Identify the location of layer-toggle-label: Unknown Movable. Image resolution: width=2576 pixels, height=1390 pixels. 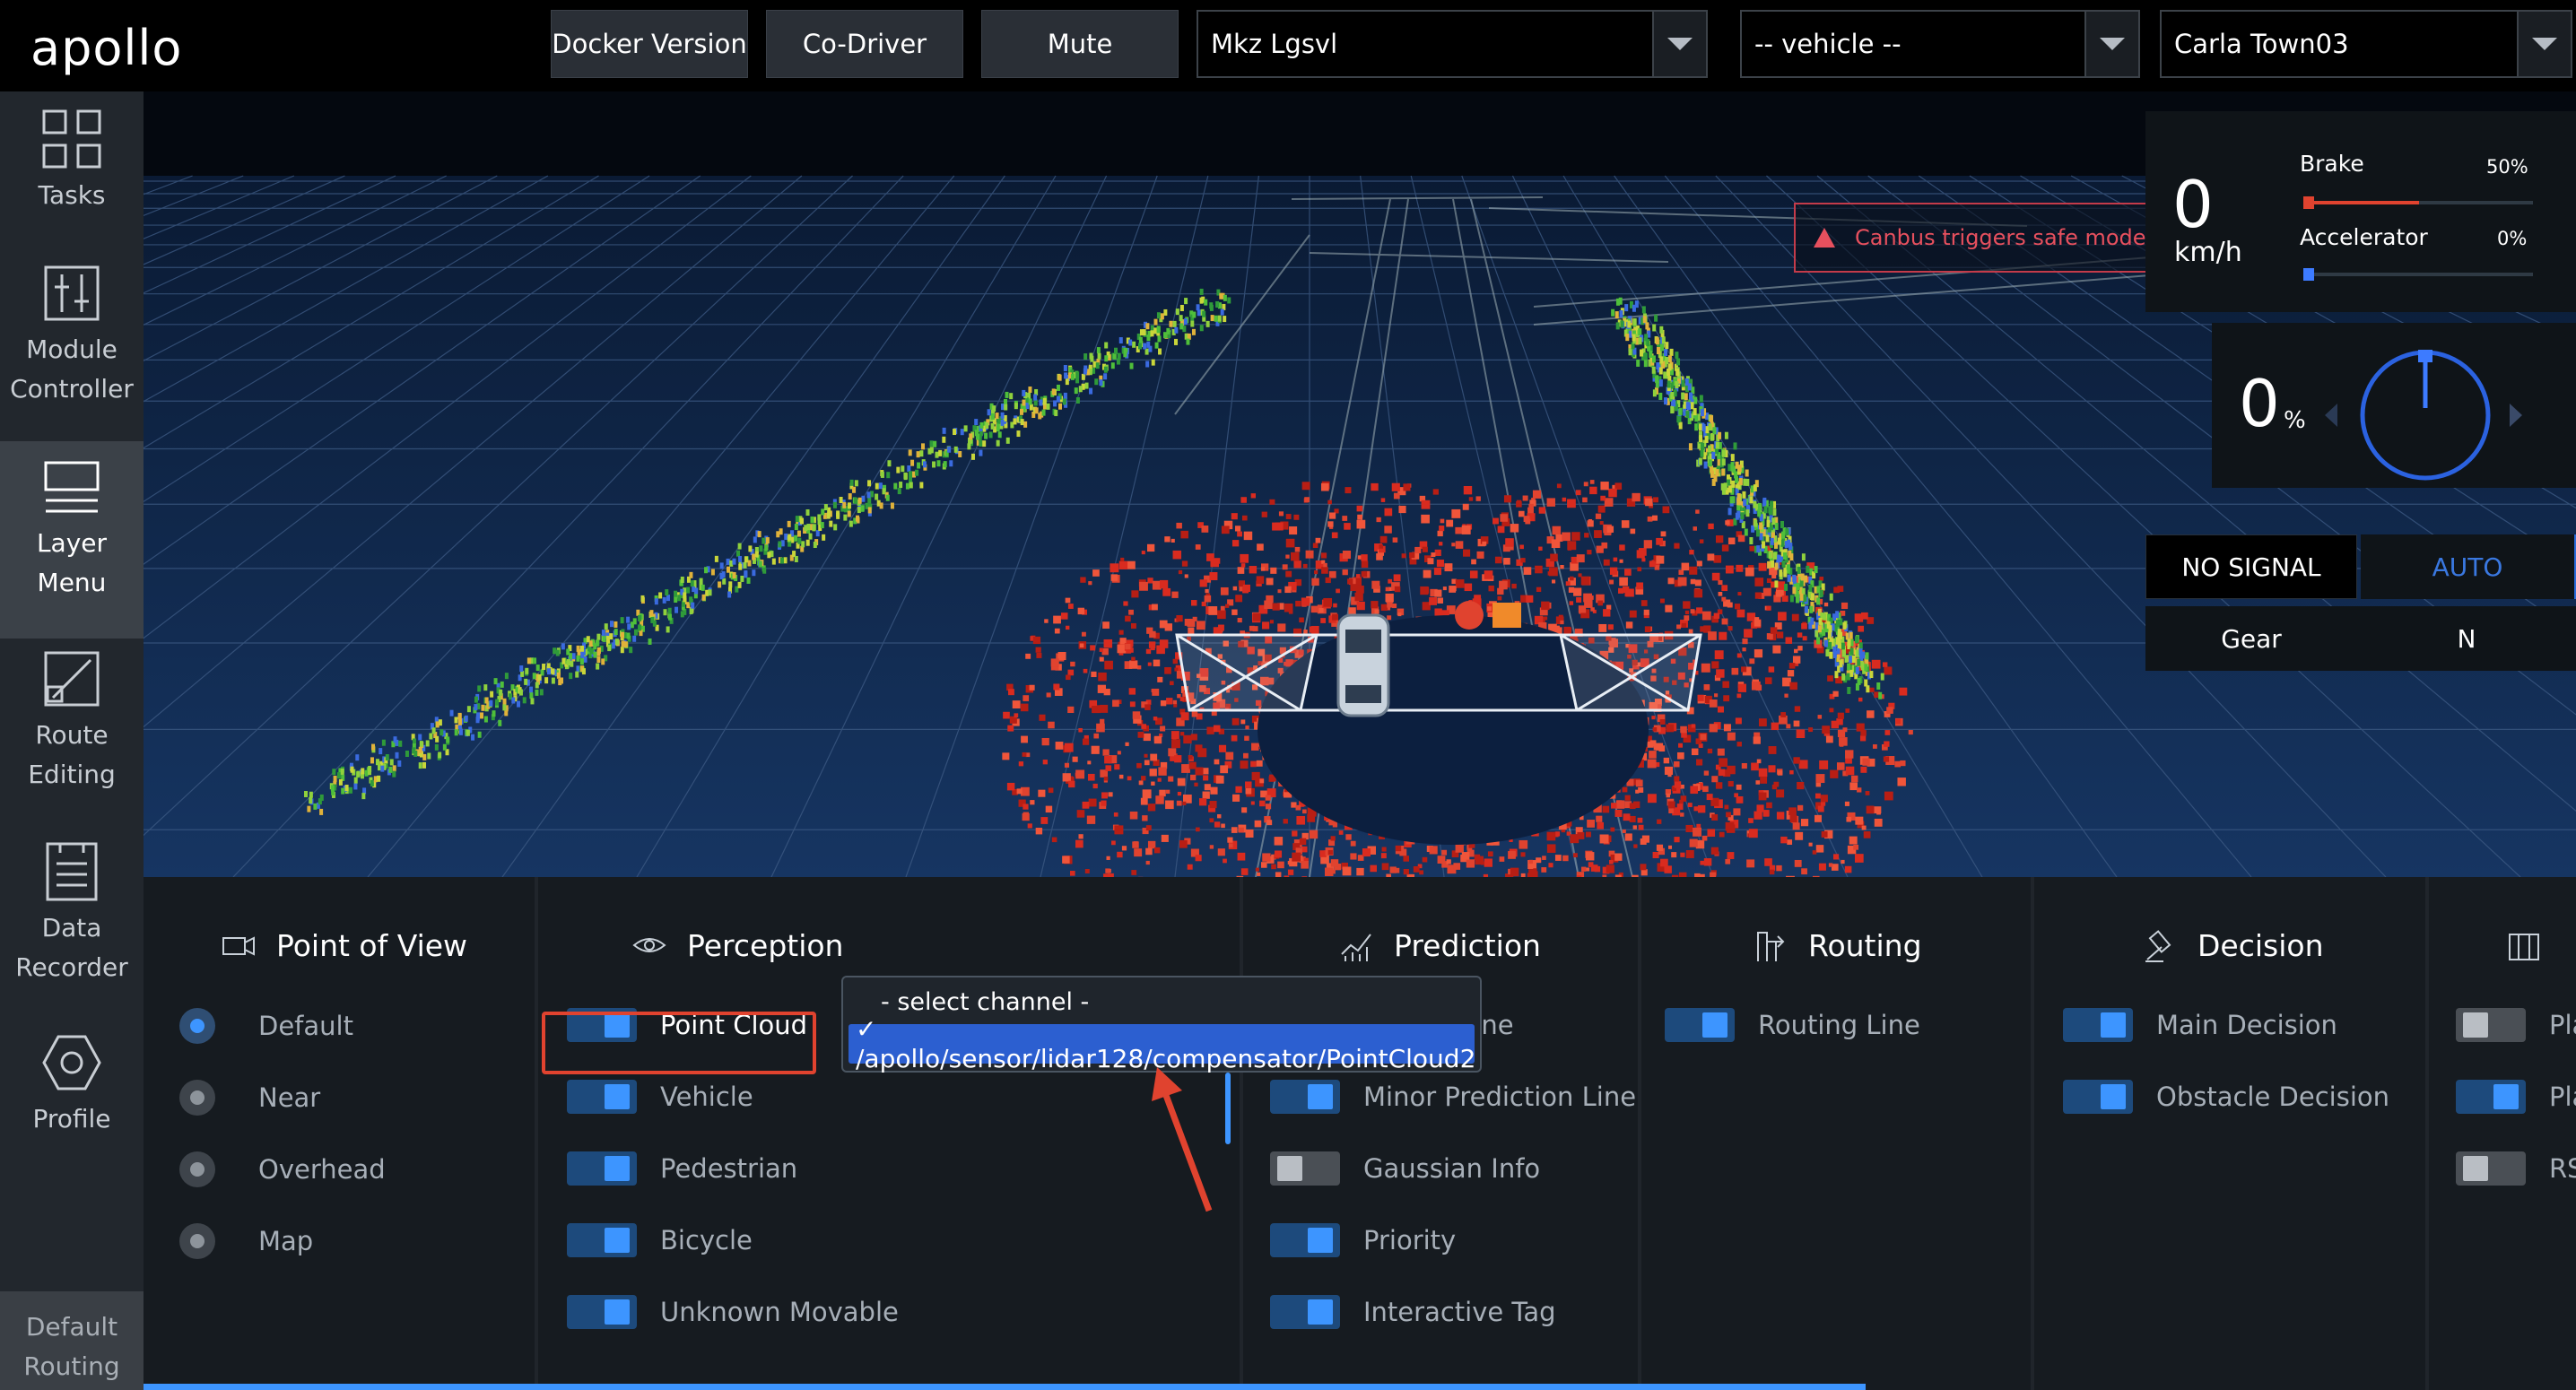
(779, 1312).